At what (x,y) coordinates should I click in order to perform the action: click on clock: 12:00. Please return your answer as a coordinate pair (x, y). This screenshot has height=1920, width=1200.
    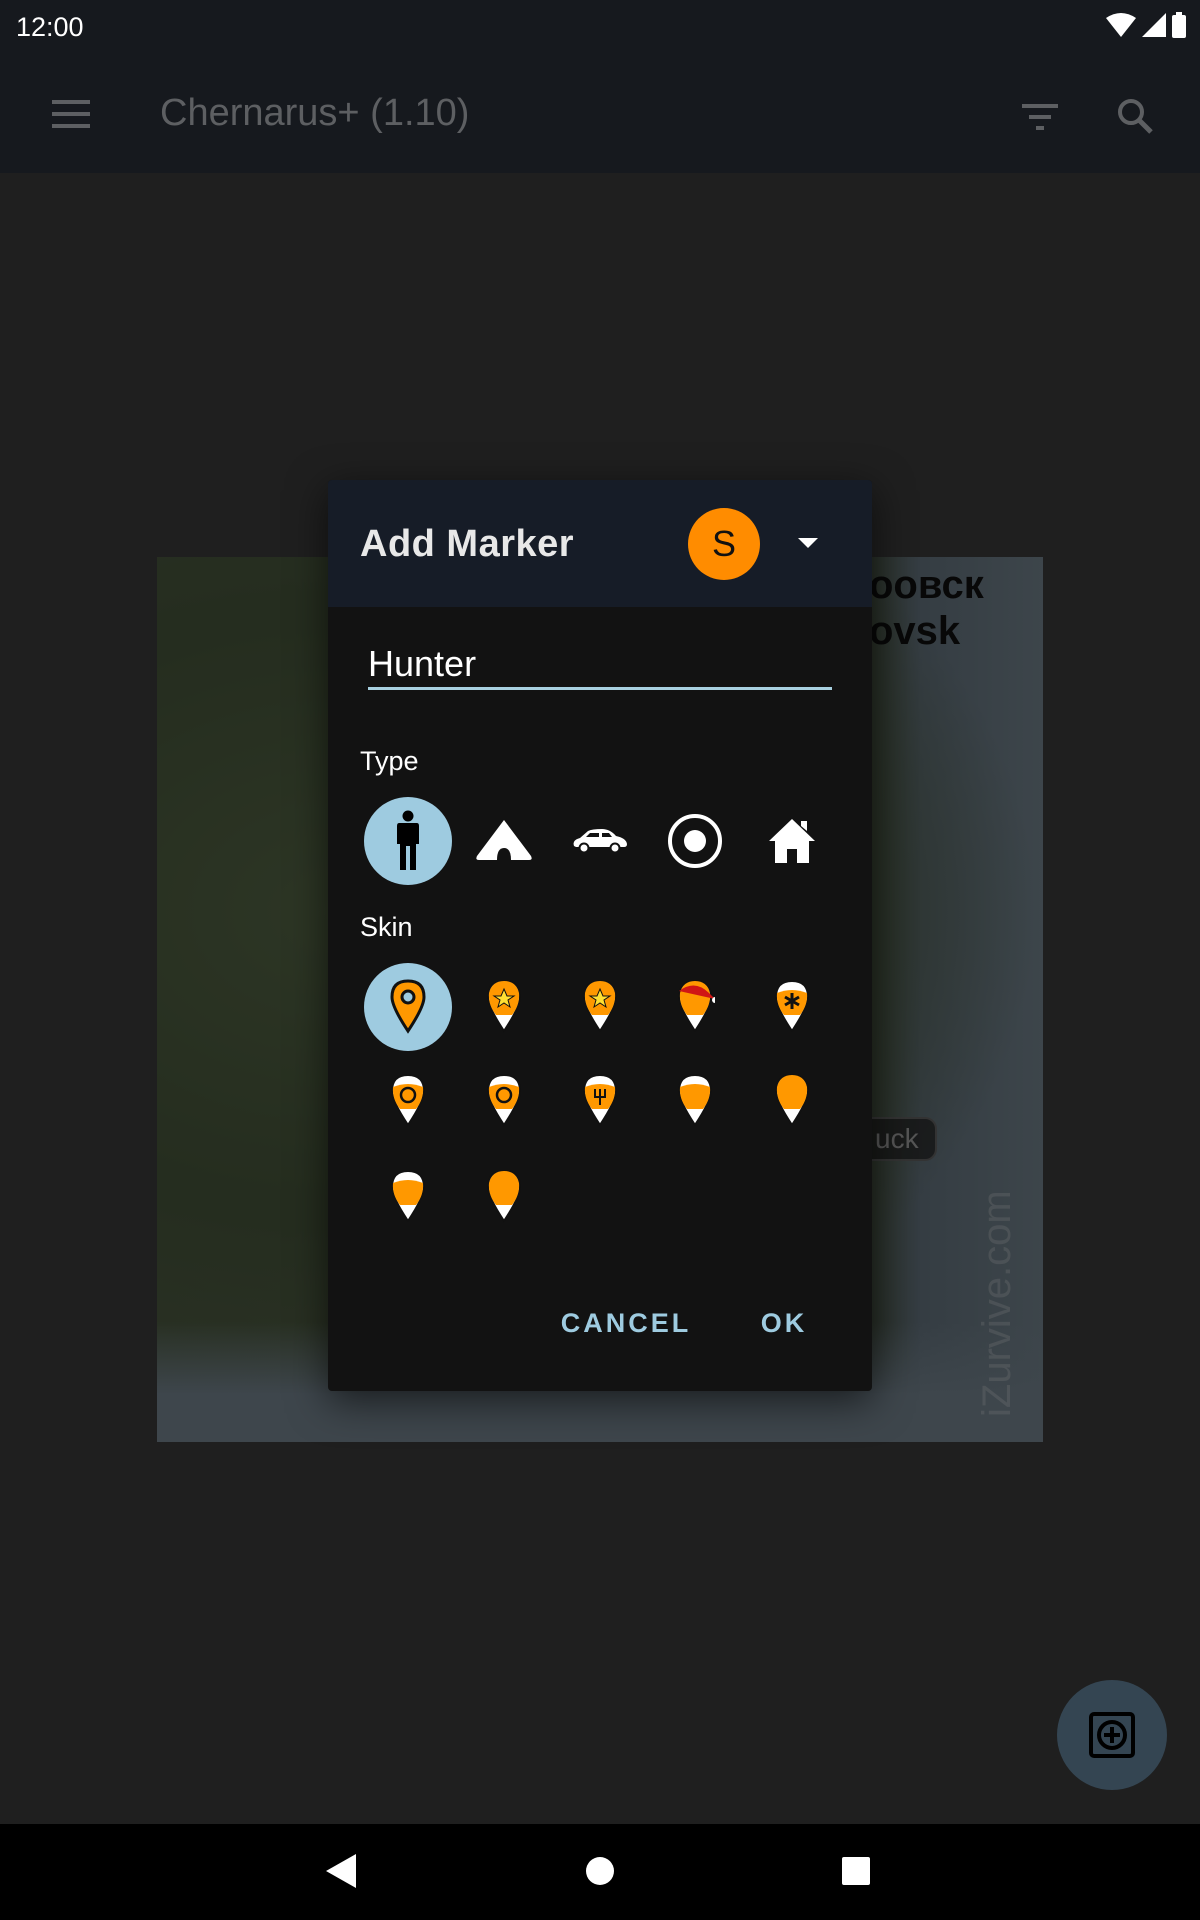
    Looking at the image, I should click on (50, 27).